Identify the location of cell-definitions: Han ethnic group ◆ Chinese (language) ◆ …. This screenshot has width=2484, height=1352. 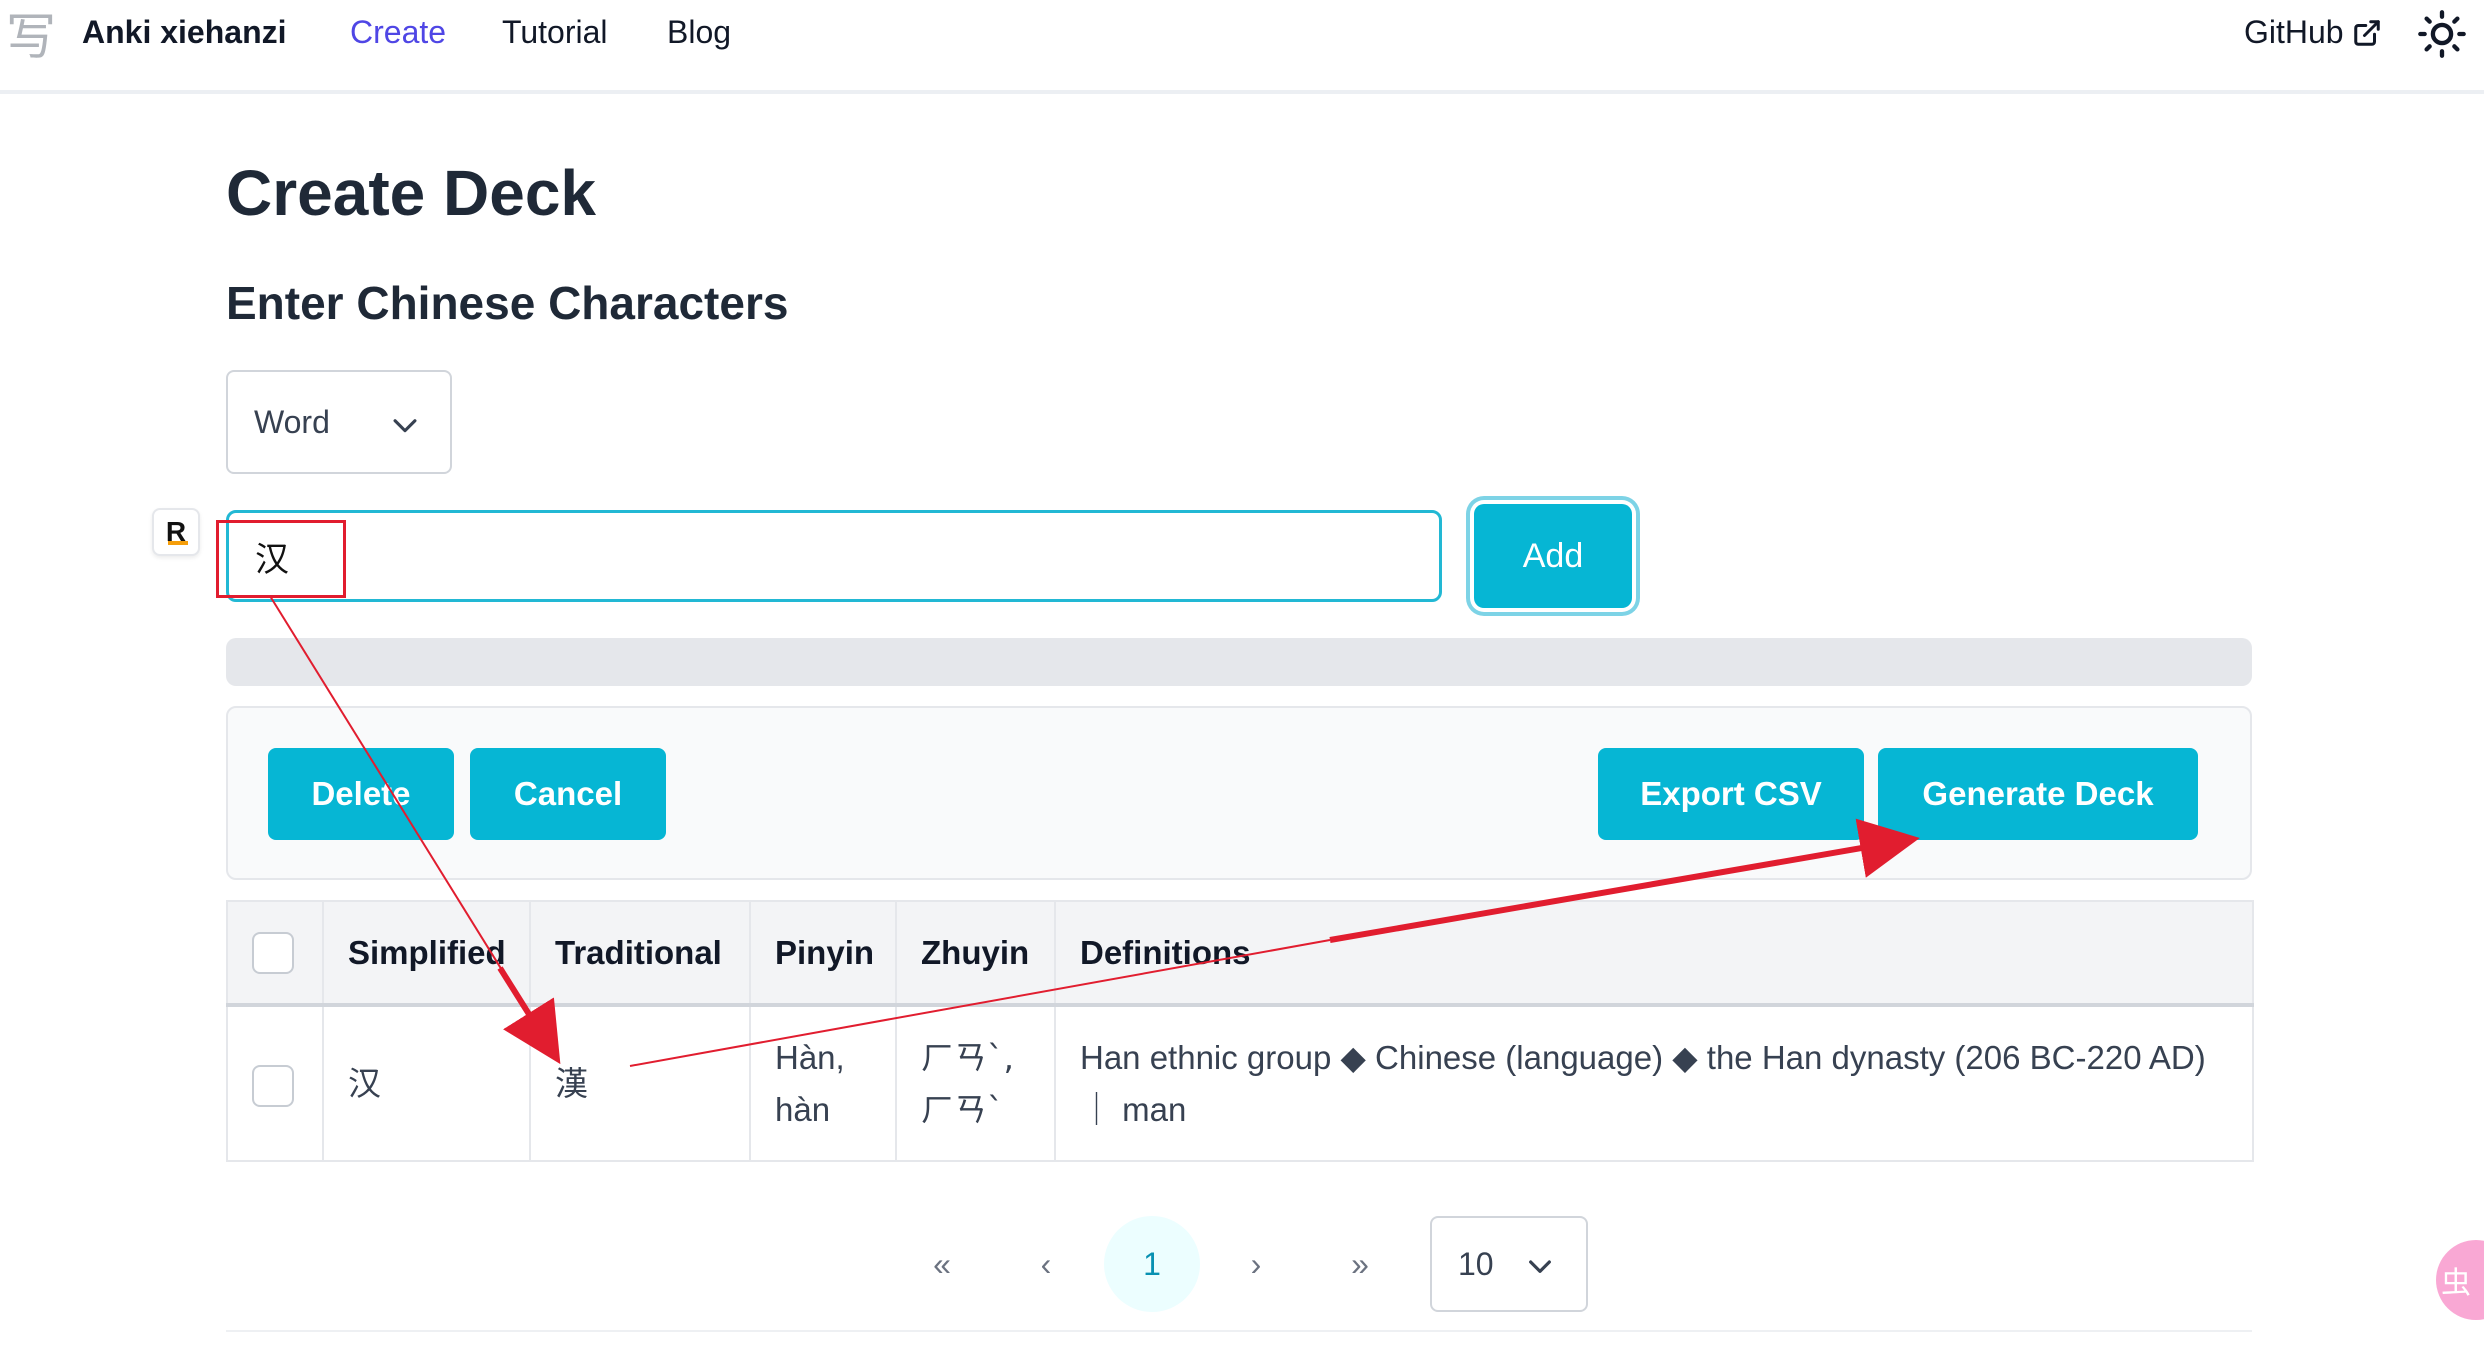
(1654, 1083).